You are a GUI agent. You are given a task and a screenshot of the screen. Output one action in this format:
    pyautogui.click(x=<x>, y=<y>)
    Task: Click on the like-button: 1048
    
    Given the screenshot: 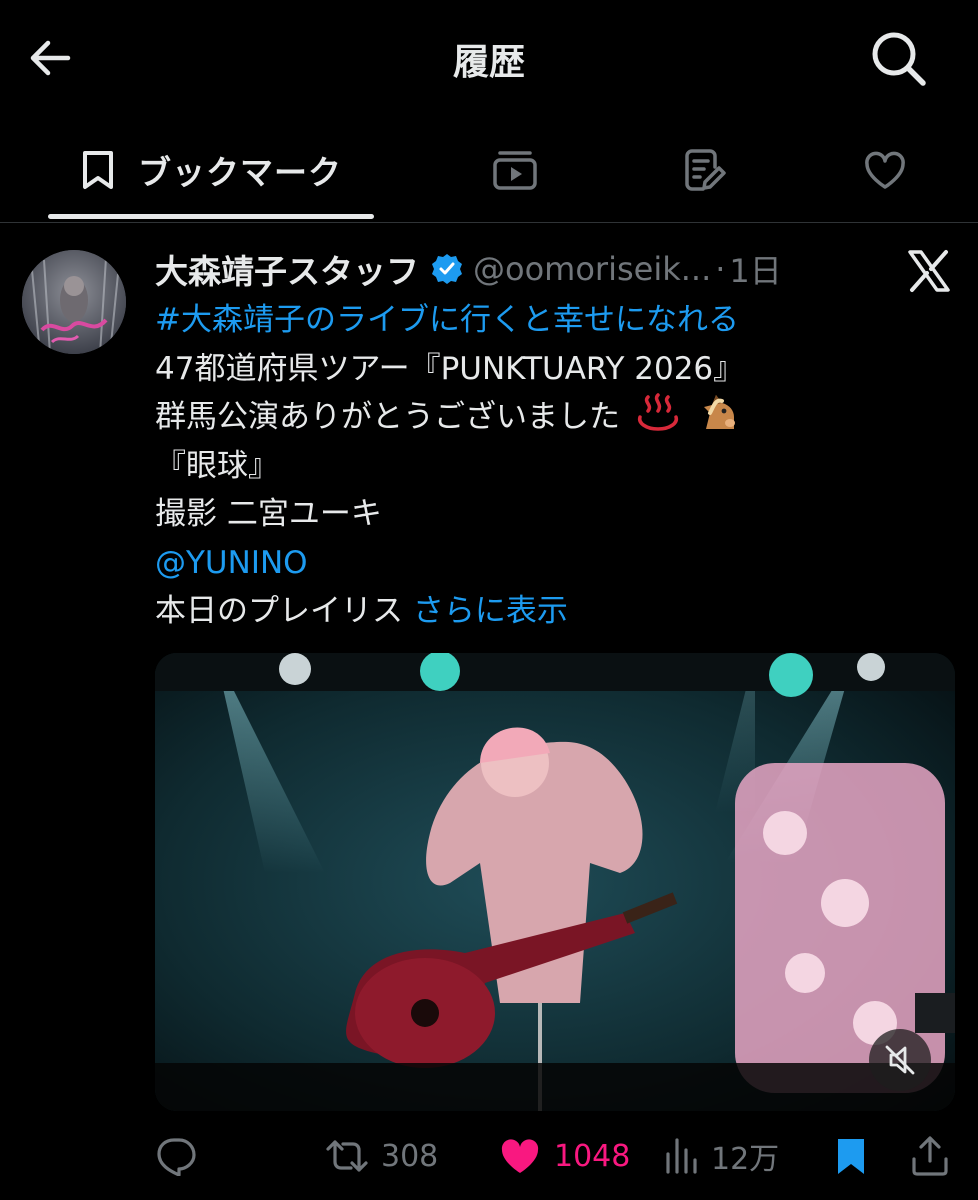 What is the action you would take?
    pyautogui.click(x=564, y=1156)
    